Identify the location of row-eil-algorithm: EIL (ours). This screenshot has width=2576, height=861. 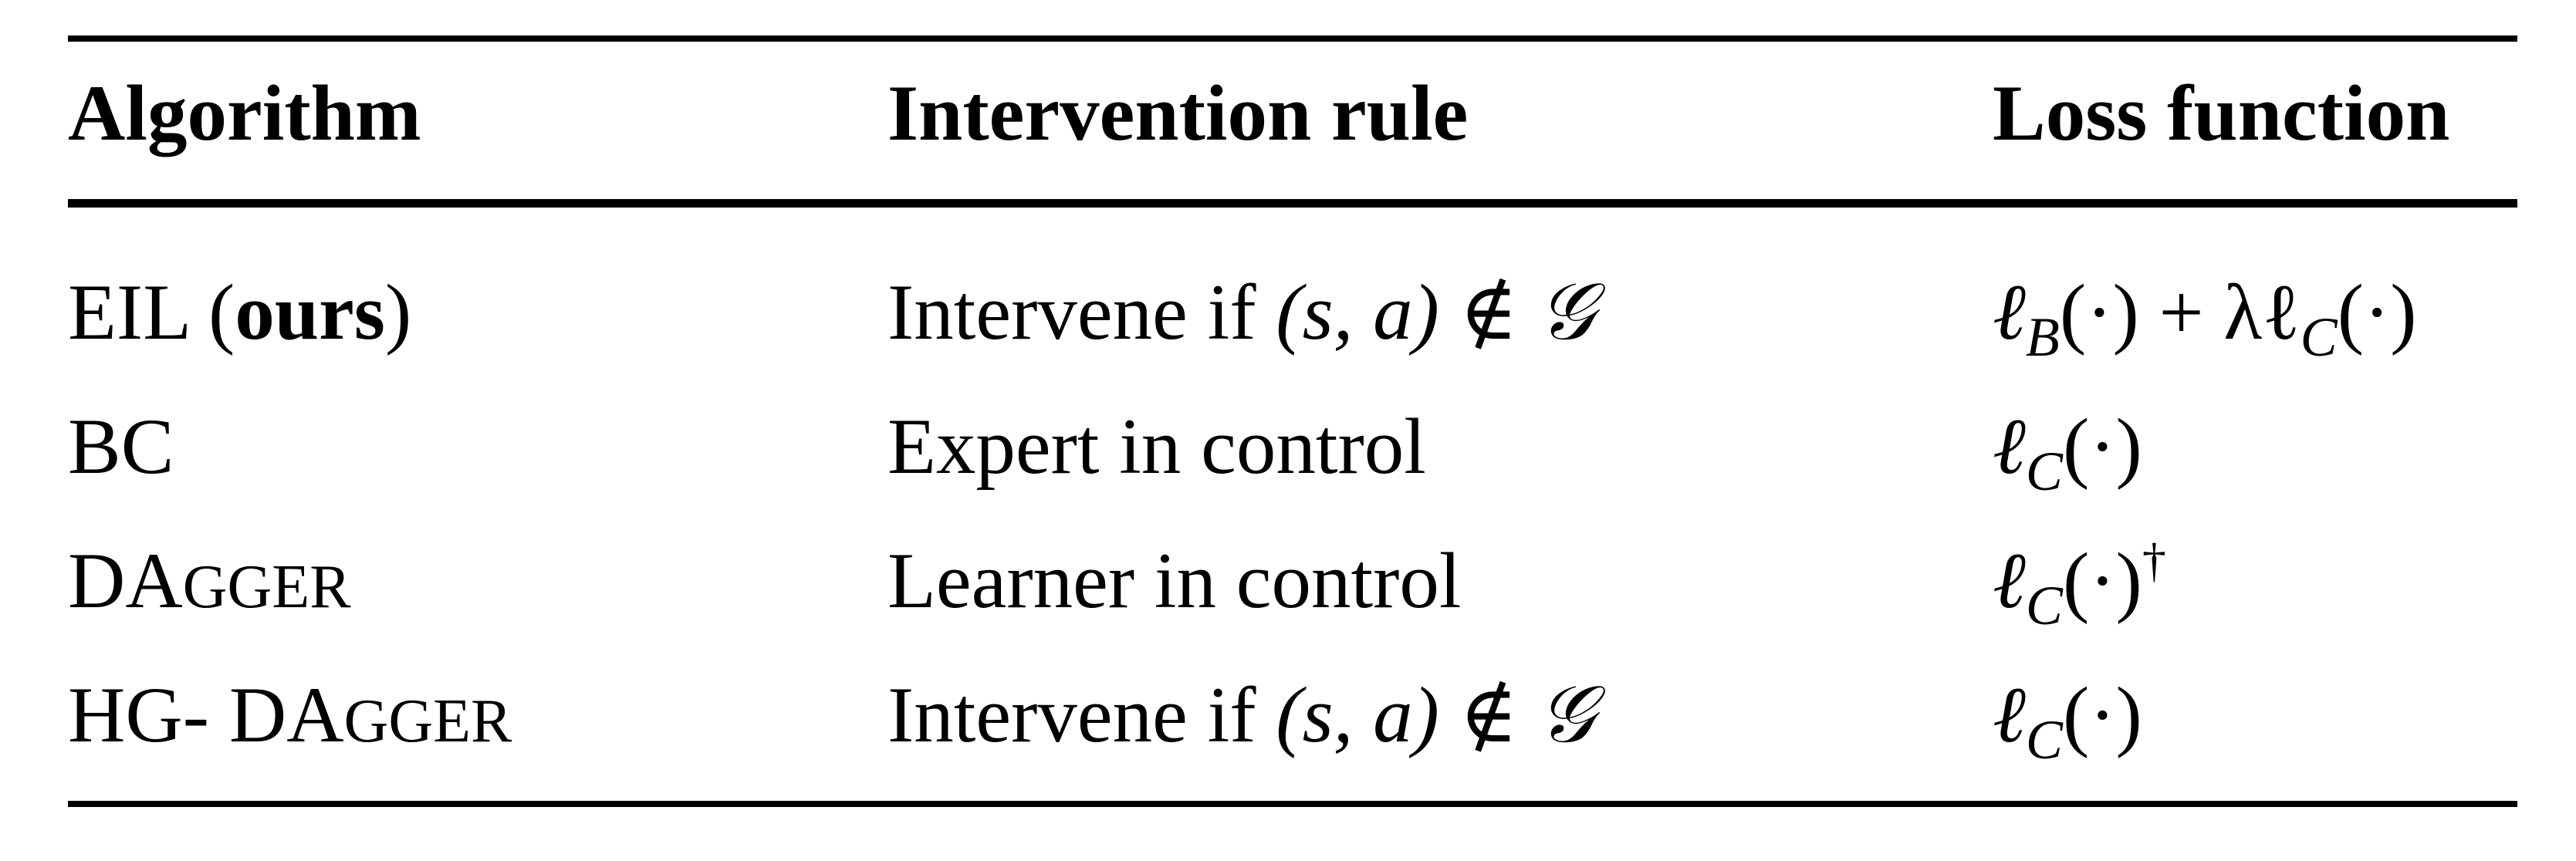
(239, 313).